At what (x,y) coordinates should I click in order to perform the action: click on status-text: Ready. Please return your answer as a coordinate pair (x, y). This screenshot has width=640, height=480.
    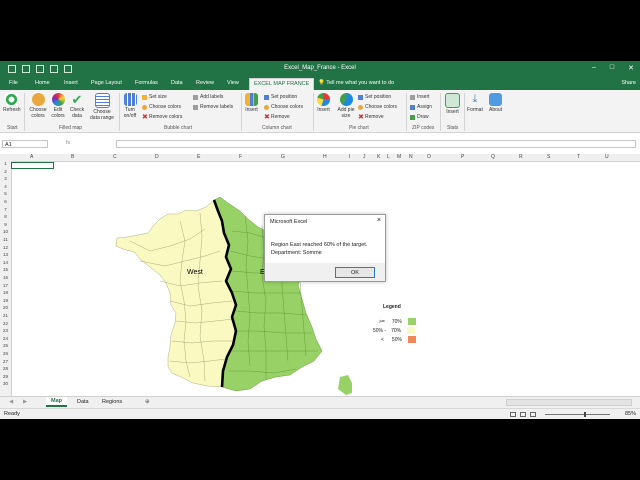
    Looking at the image, I should click on (12, 414).